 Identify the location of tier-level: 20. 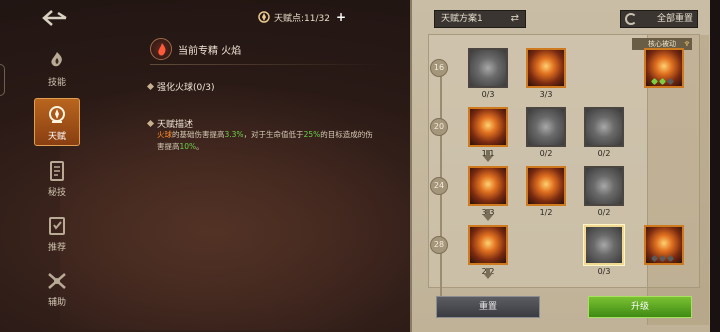
(439, 127).